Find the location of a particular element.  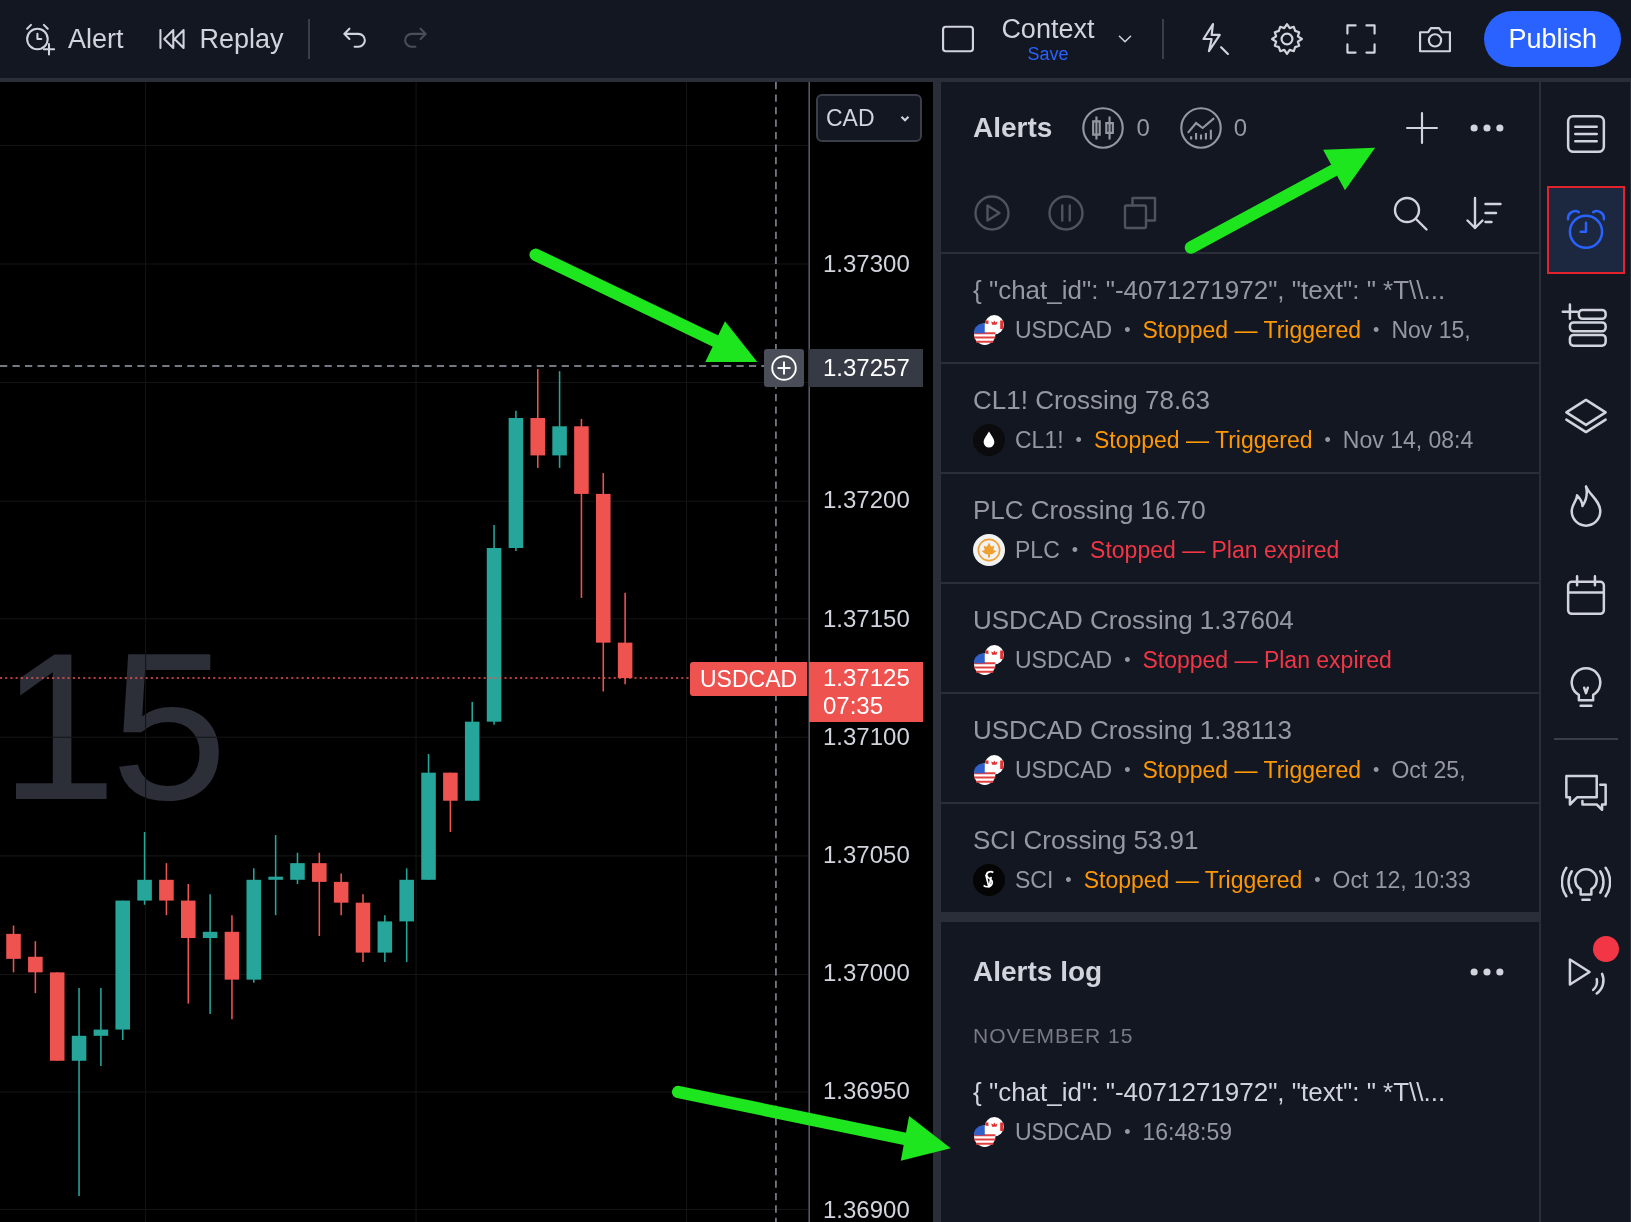

panel-title: Alerts is located at coordinates (1013, 128).